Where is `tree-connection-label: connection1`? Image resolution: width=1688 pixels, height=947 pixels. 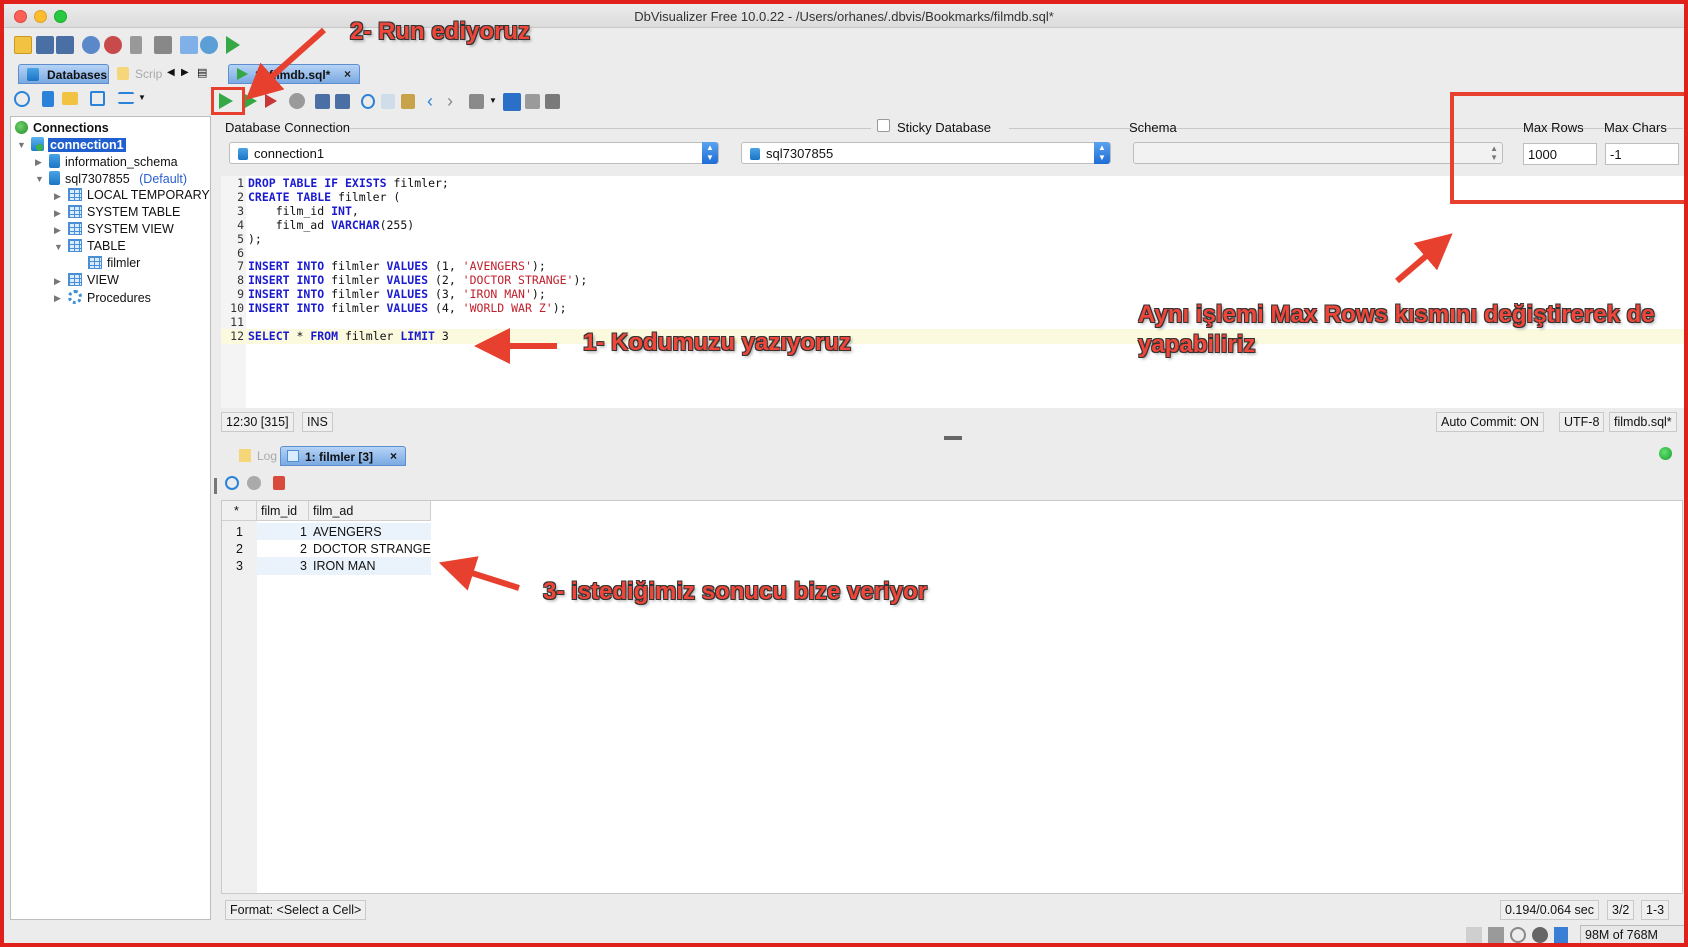
tree-connection-label: connection1 is located at coordinates (87, 145).